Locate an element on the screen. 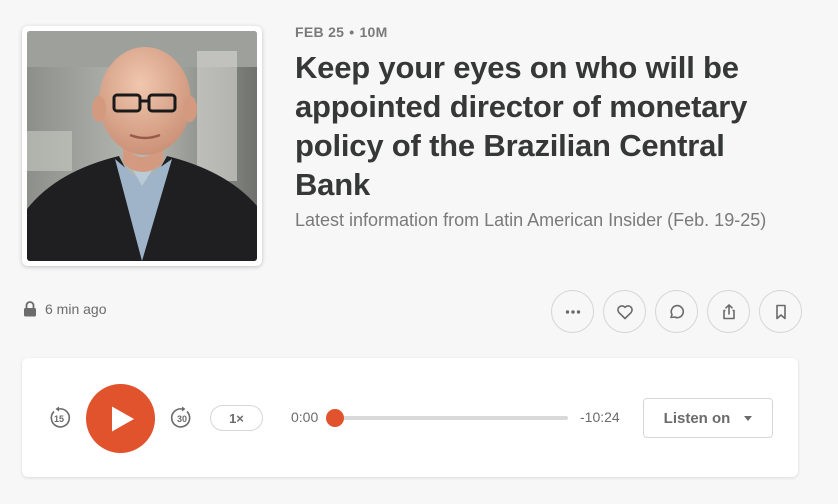 The width and height of the screenshot is (838, 504). progress-track is located at coordinates (452, 418).